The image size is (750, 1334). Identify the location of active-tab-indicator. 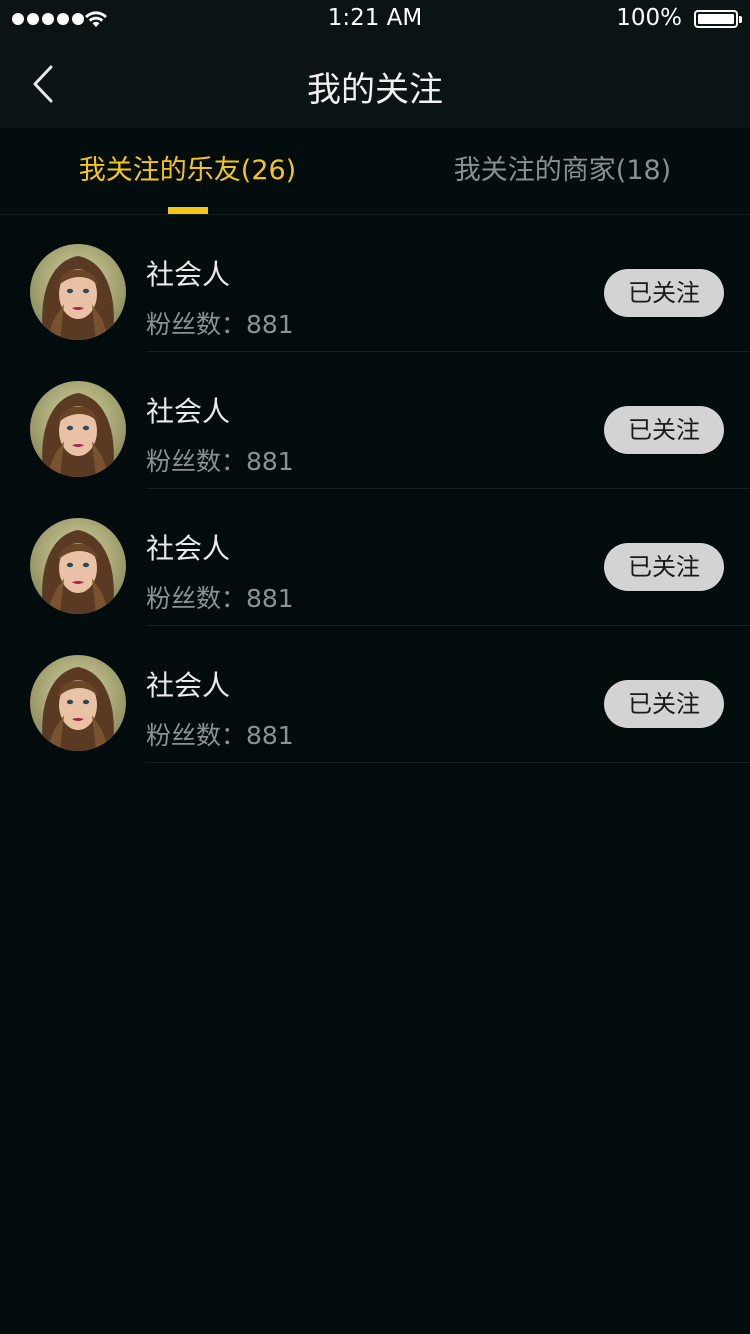
(188, 210).